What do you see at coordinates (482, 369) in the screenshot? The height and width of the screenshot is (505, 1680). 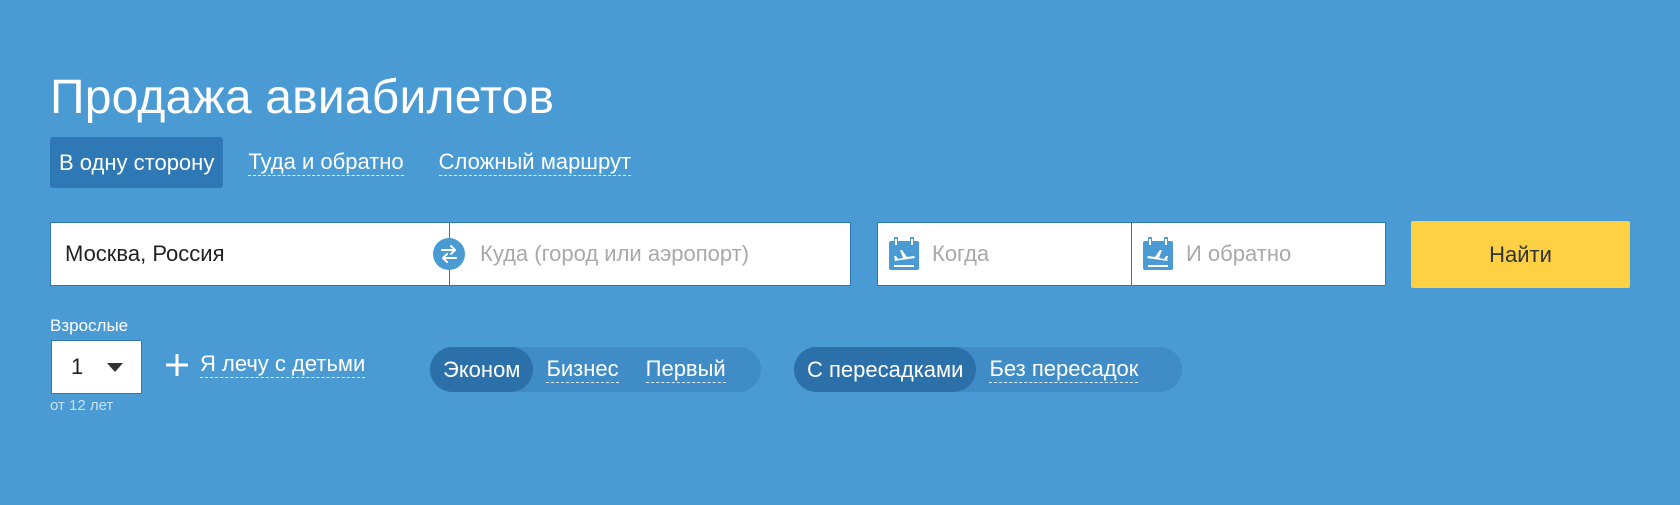 I see `class-option-economy: Эконом` at bounding box center [482, 369].